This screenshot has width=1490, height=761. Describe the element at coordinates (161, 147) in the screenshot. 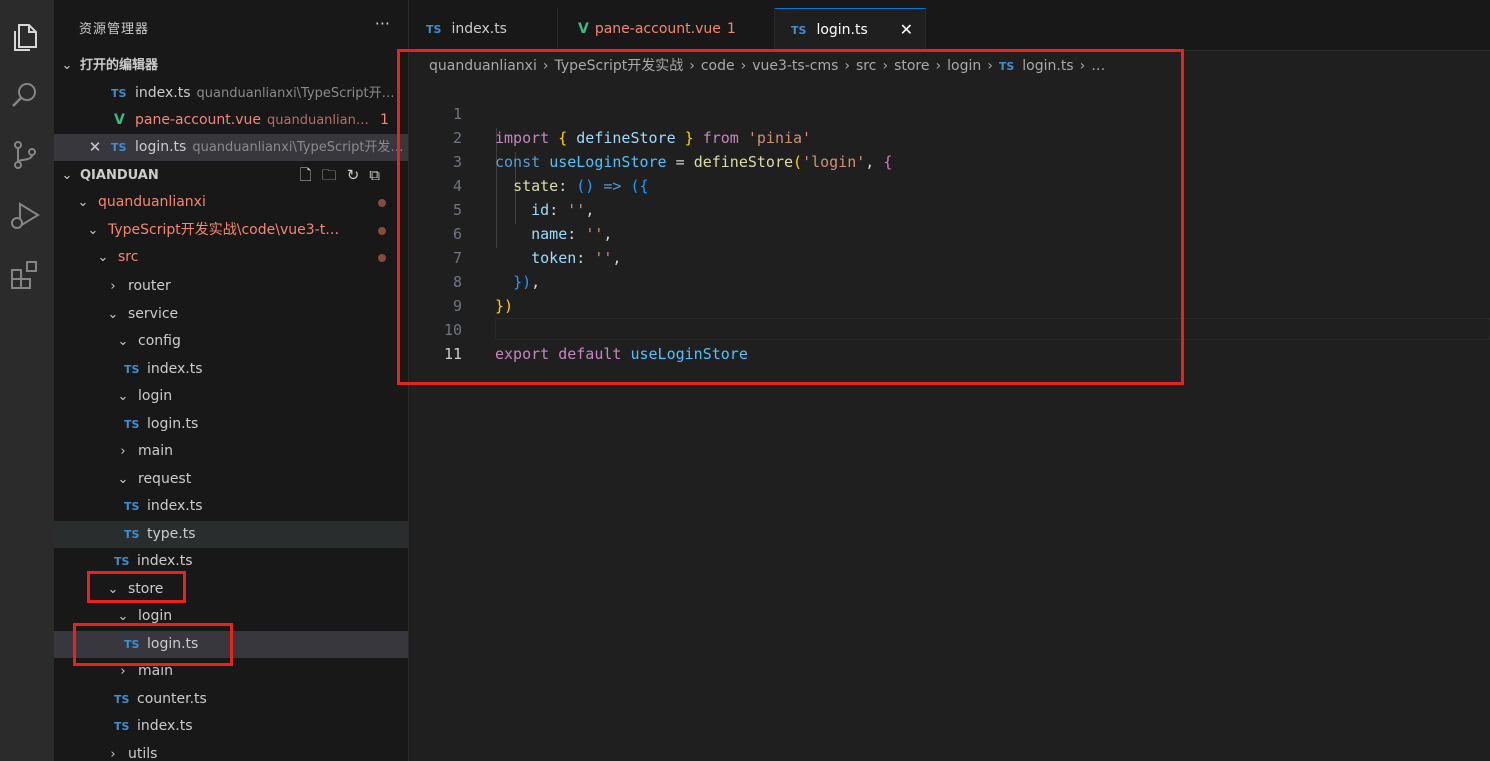

I see `open-editor-name: login.ts` at that location.